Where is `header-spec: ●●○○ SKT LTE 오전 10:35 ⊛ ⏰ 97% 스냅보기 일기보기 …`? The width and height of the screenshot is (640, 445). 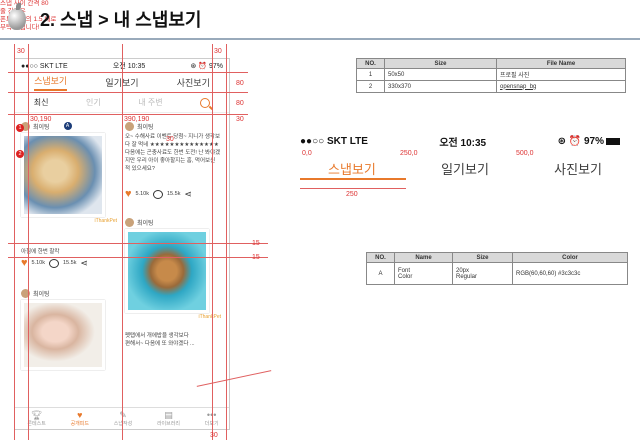
header-spec: ●●○○ SKT LTE 오전 10:35 ⊛ ⏰ 97% 스냅보기 일기보기 … is located at coordinates (460, 156).